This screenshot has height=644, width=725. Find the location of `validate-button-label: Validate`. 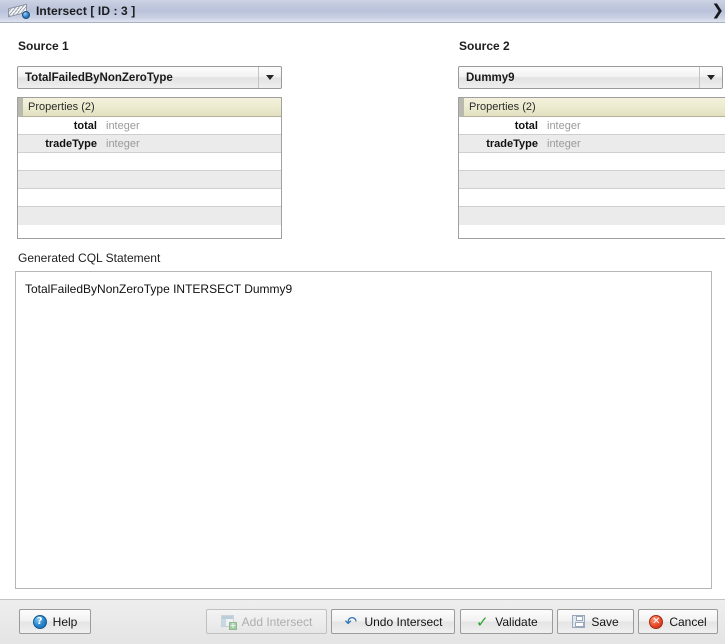

validate-button-label: Validate is located at coordinates (516, 621).